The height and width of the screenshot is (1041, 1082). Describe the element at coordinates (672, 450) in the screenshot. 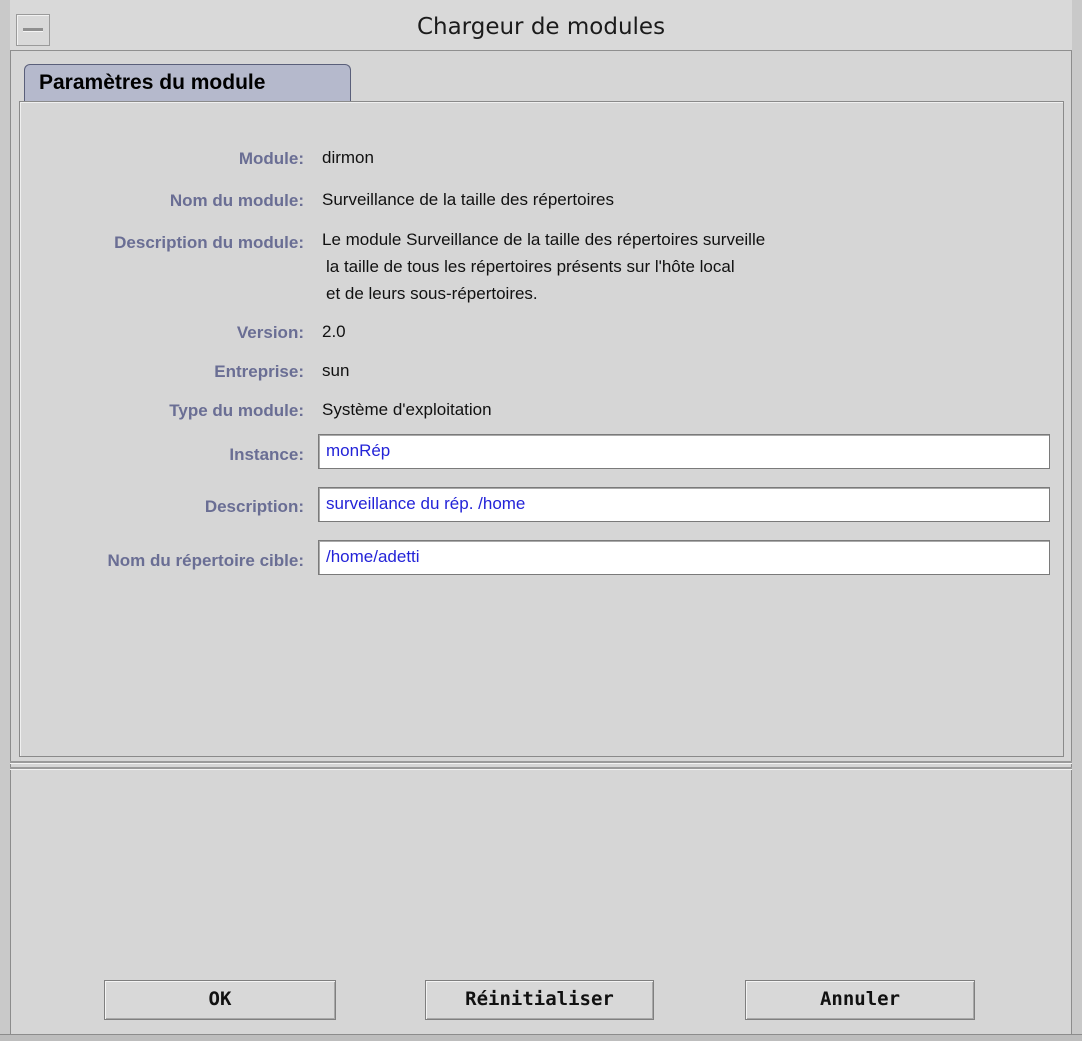

I see `instance-input` at that location.